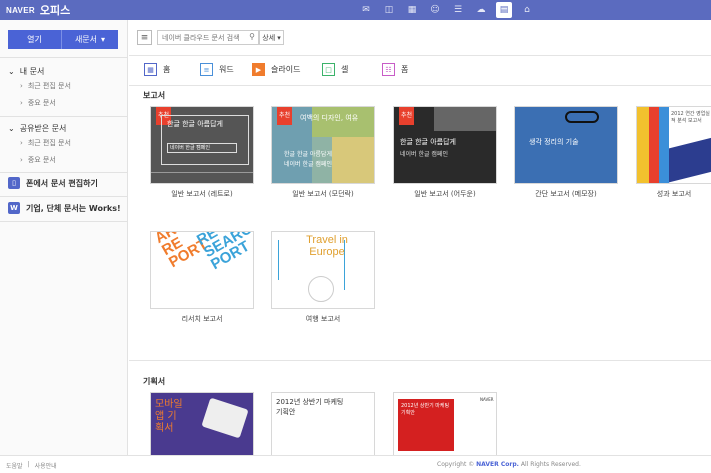 This screenshot has width=711, height=473. Describe the element at coordinates (271, 37) in the screenshot. I see `detail-search-button: 상세 ▾` at that location.